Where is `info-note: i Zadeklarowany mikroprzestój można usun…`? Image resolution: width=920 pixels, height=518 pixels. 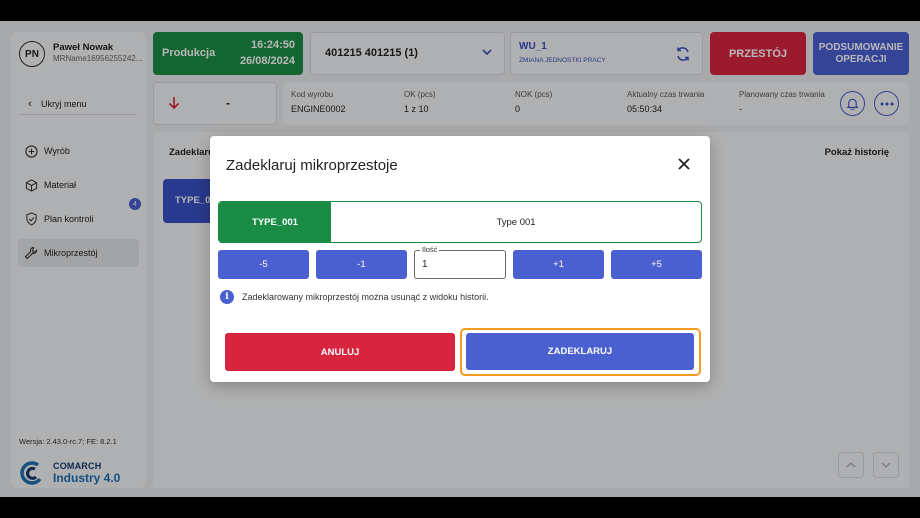
info-note: i Zadeklarowany mikroprzestój można usun… is located at coordinates (354, 297).